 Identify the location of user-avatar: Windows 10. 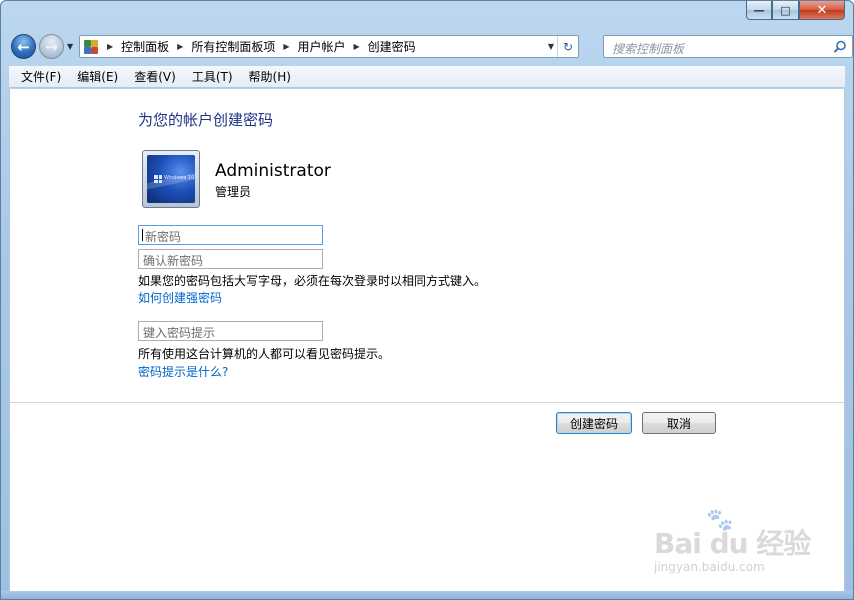
(171, 179).